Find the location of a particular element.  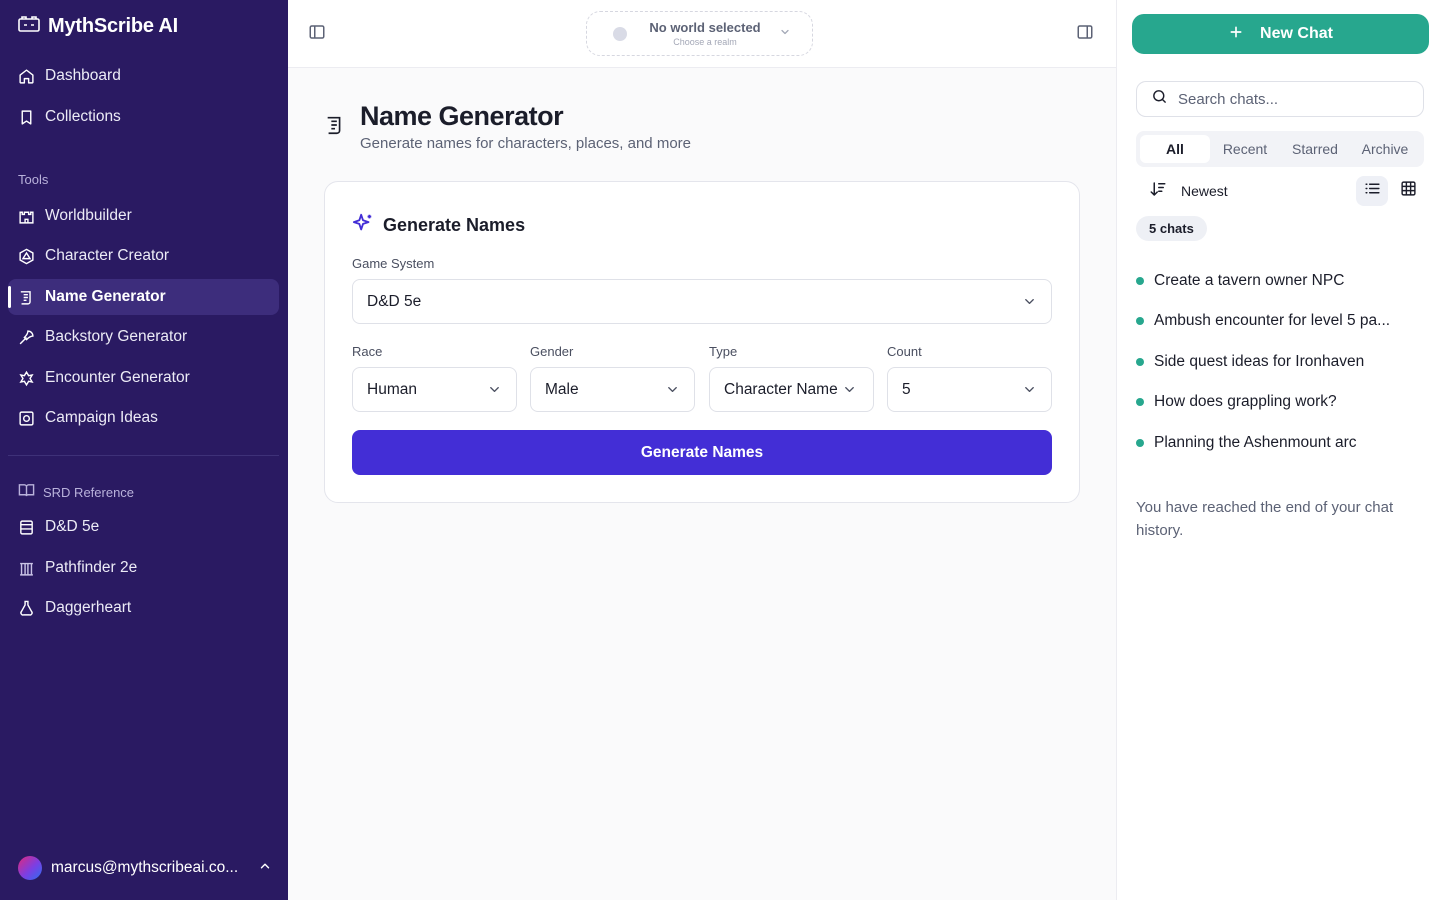

tab-recent: Recent is located at coordinates (1245, 149).